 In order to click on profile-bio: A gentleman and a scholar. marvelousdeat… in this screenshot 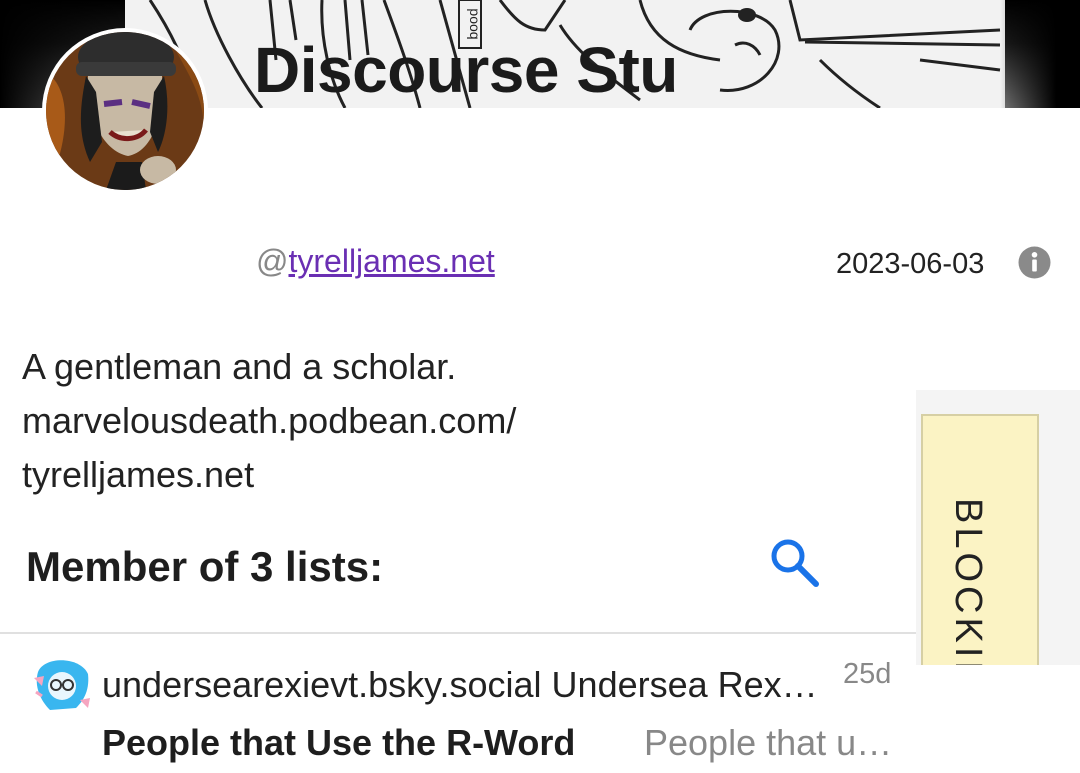, I will do `click(269, 421)`.